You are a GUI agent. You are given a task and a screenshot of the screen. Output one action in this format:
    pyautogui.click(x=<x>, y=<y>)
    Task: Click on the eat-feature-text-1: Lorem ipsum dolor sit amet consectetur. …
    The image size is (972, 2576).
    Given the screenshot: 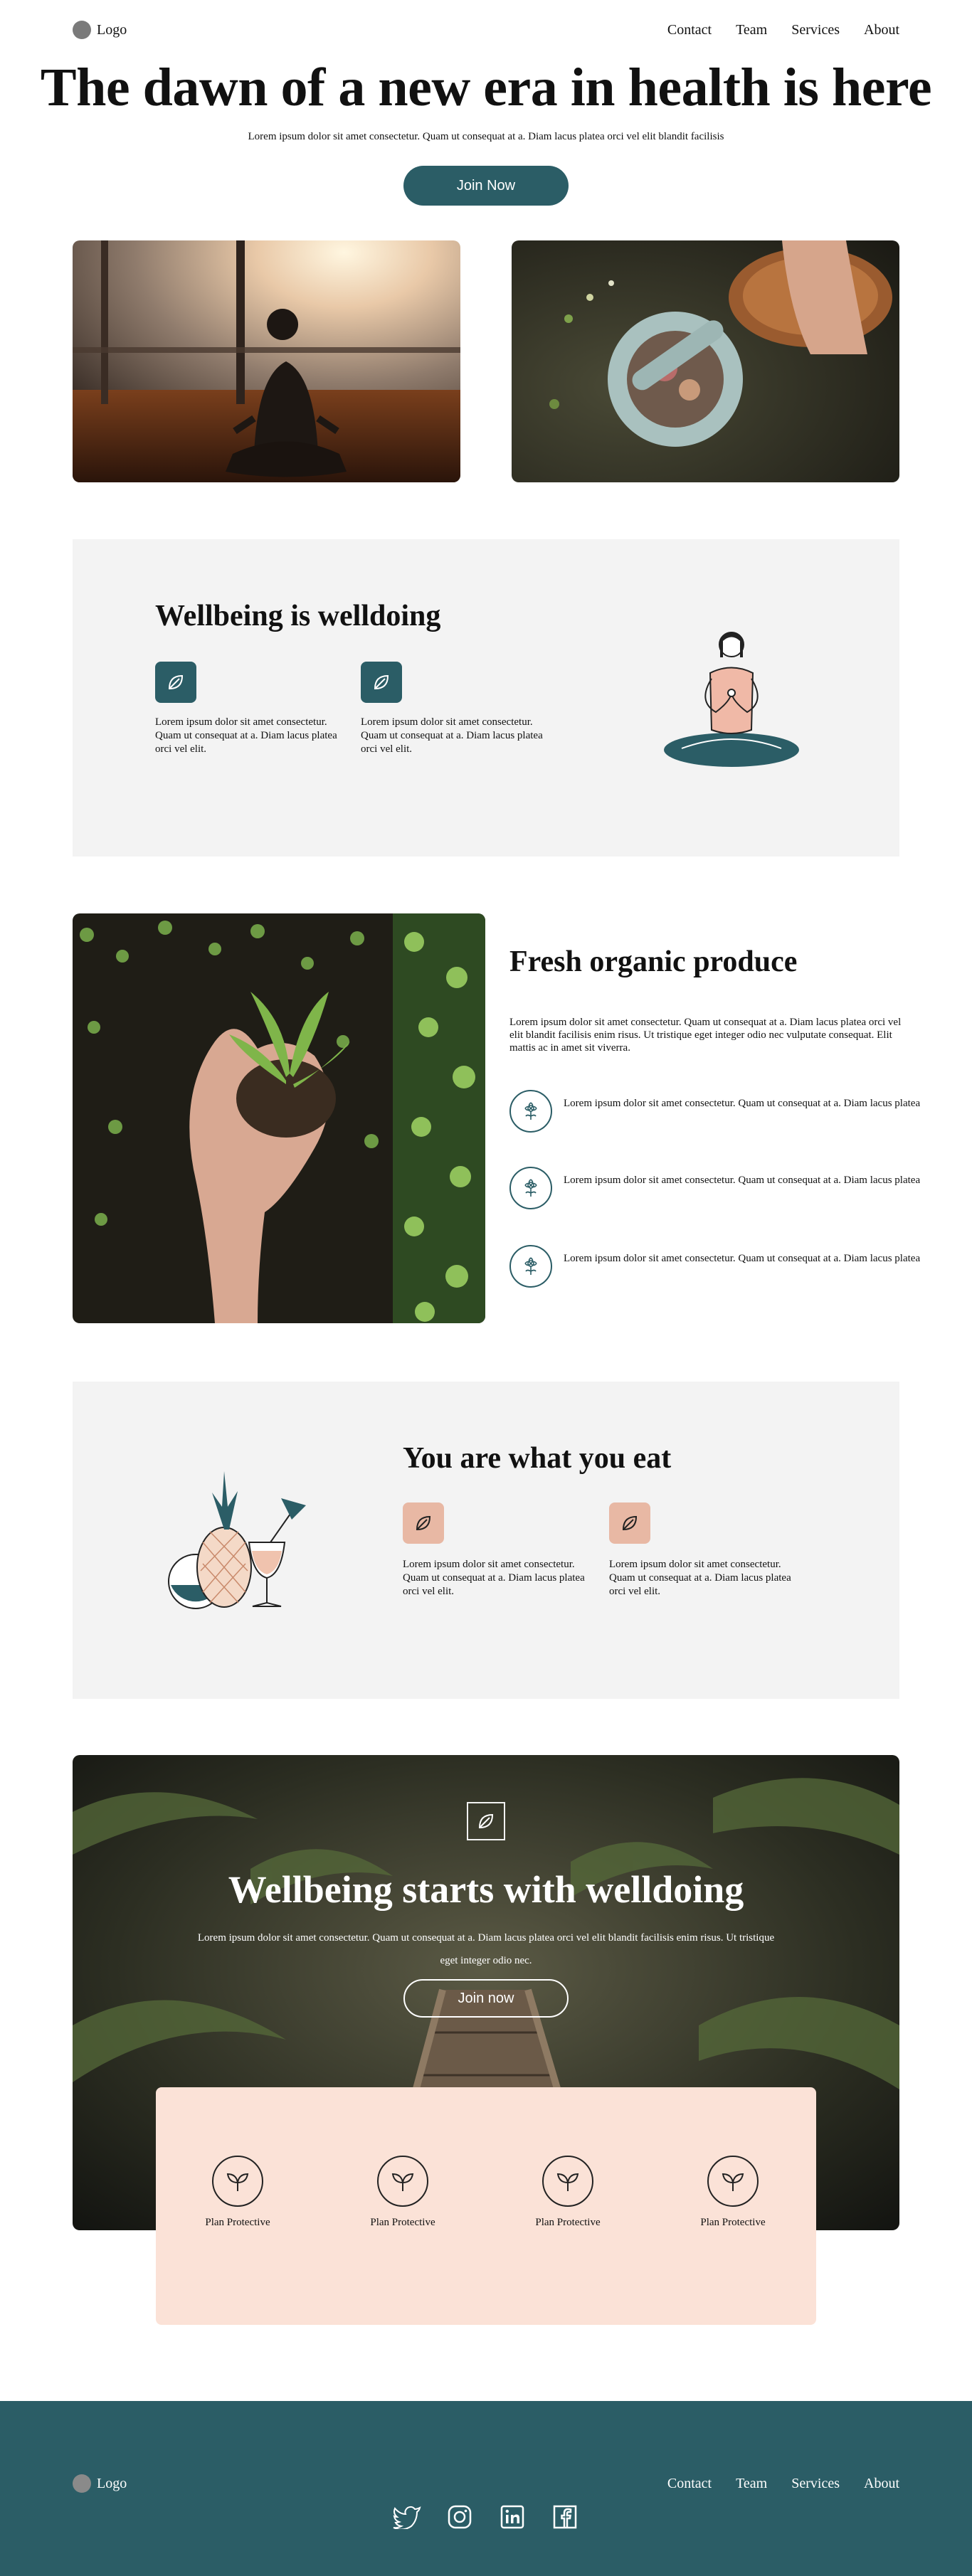 What is the action you would take?
    pyautogui.click(x=494, y=1578)
    